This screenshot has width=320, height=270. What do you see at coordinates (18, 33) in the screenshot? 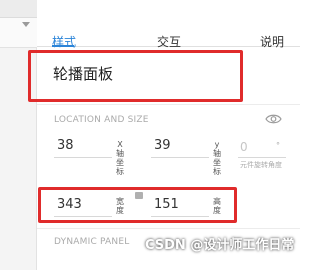
I see `left-panel-field` at bounding box center [18, 33].